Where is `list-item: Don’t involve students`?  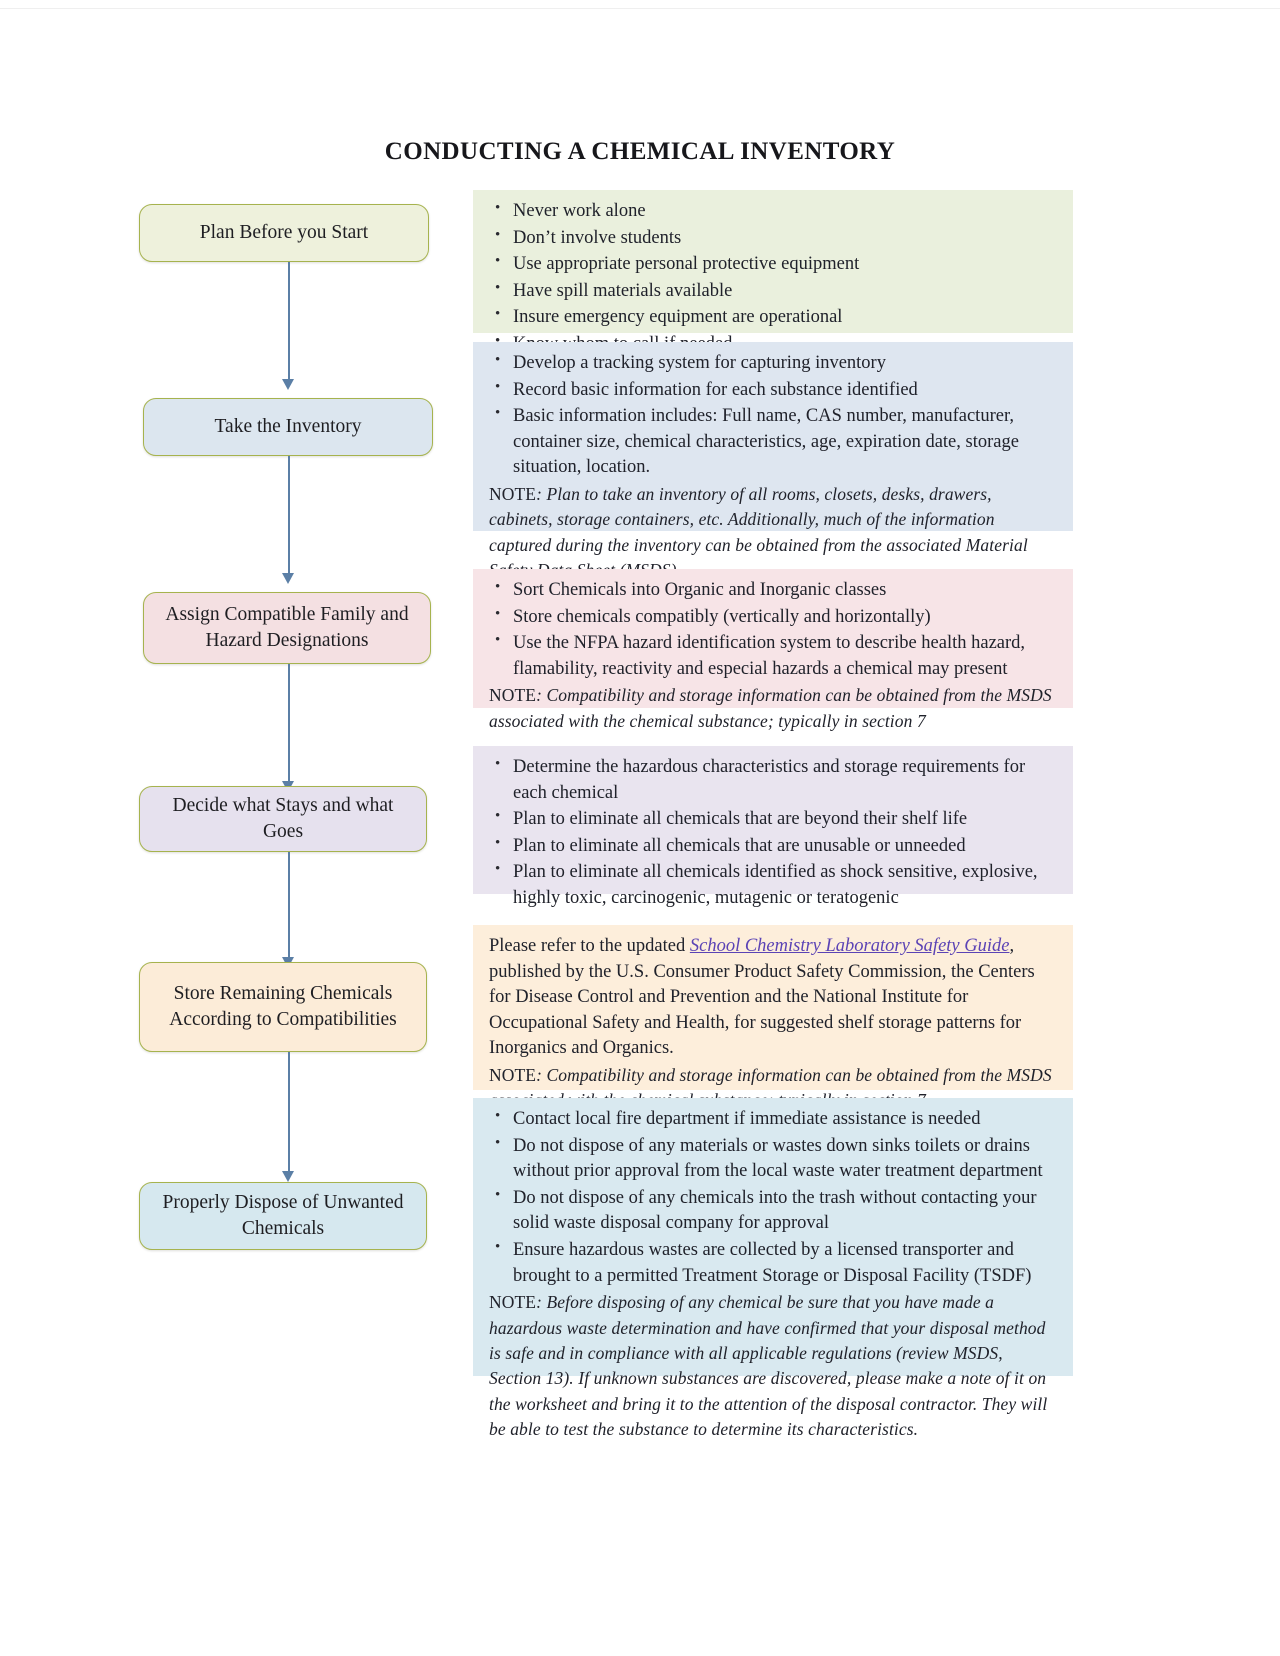 list-item: Don’t involve students is located at coordinates (774, 238).